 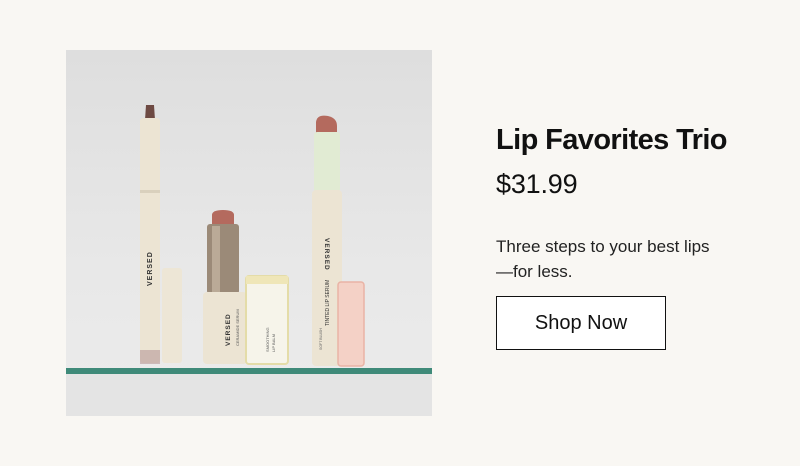 I want to click on balm-label-3: LIP BALM, so click(x=273, y=343).